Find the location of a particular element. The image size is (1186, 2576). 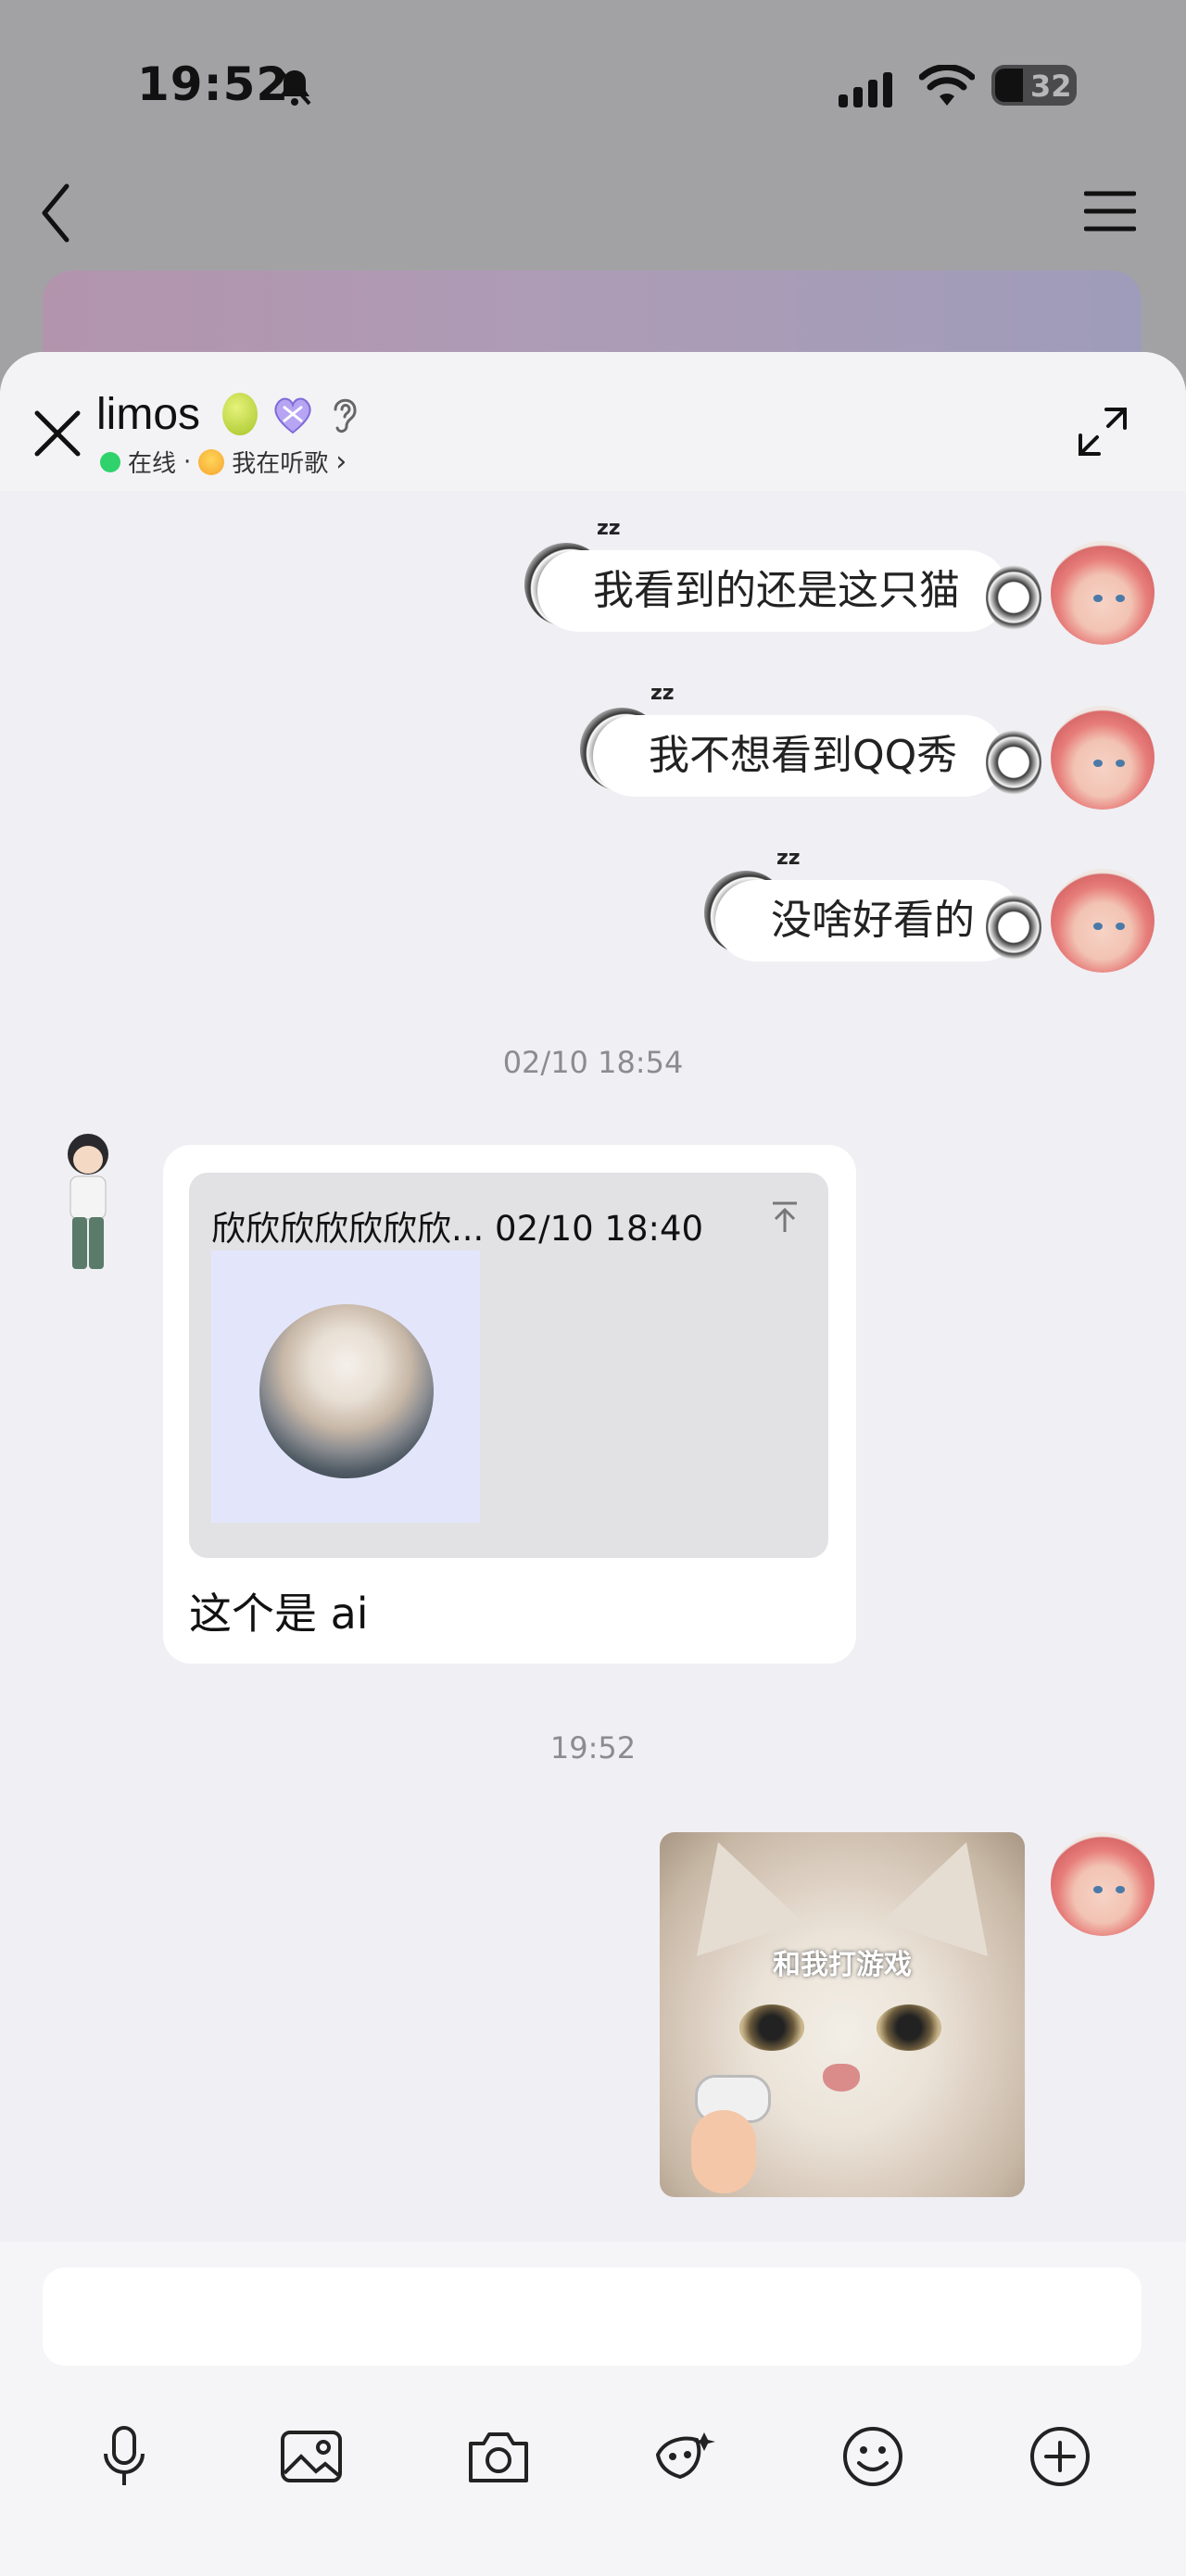

sticker-caption: 和我打游戏 is located at coordinates (842, 1965).